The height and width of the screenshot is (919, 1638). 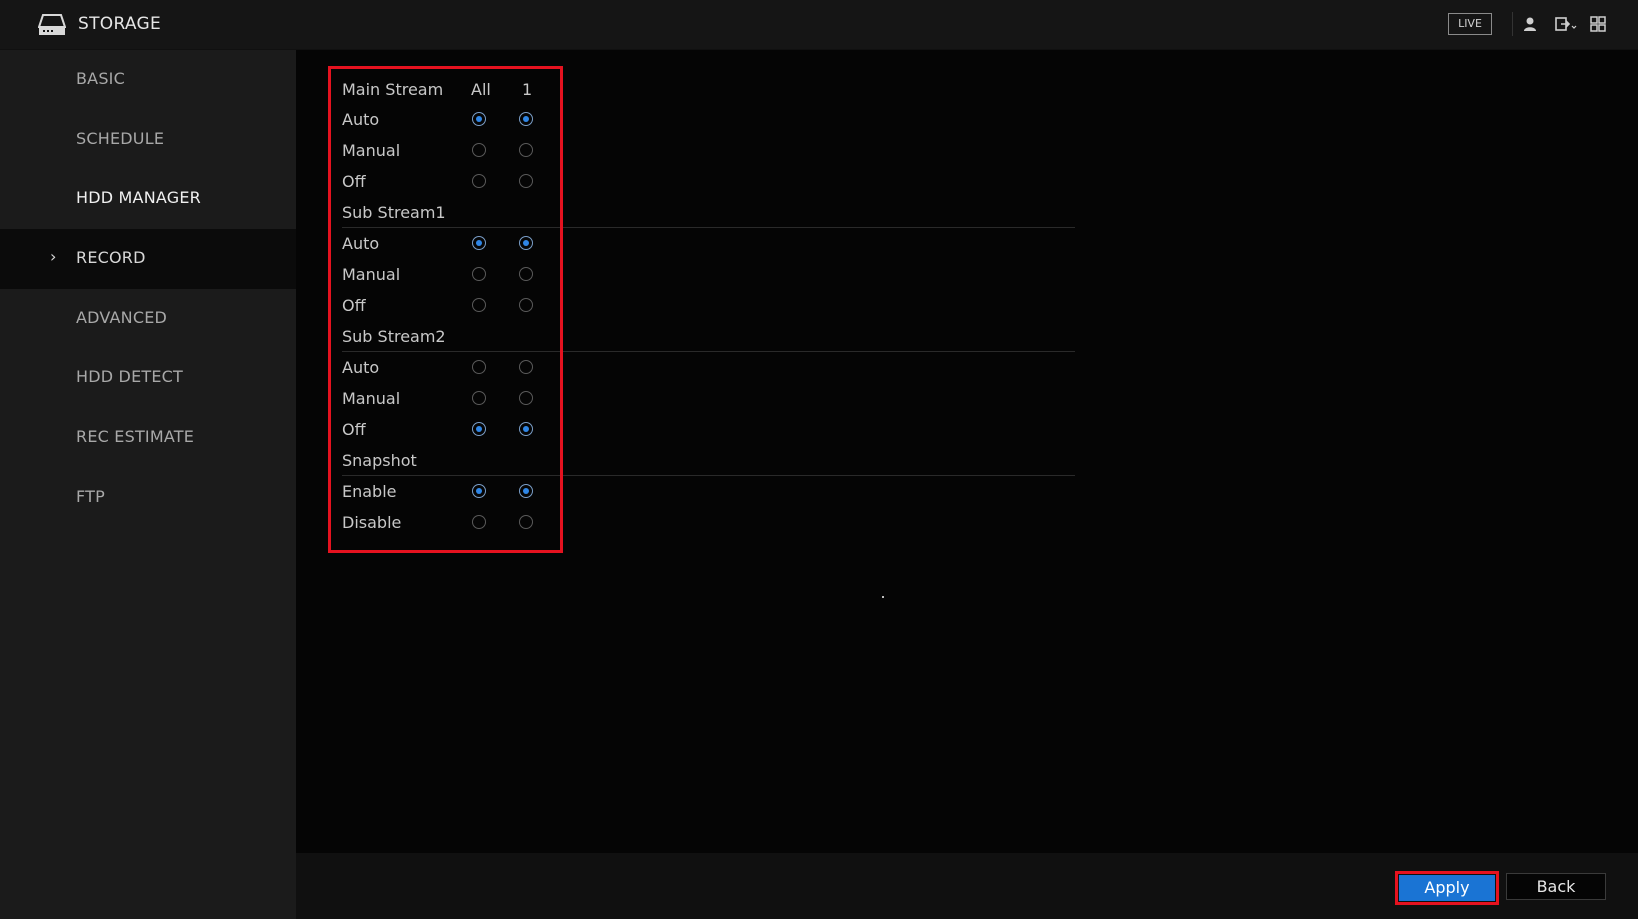 I want to click on page-title: STORAGE, so click(x=120, y=24).